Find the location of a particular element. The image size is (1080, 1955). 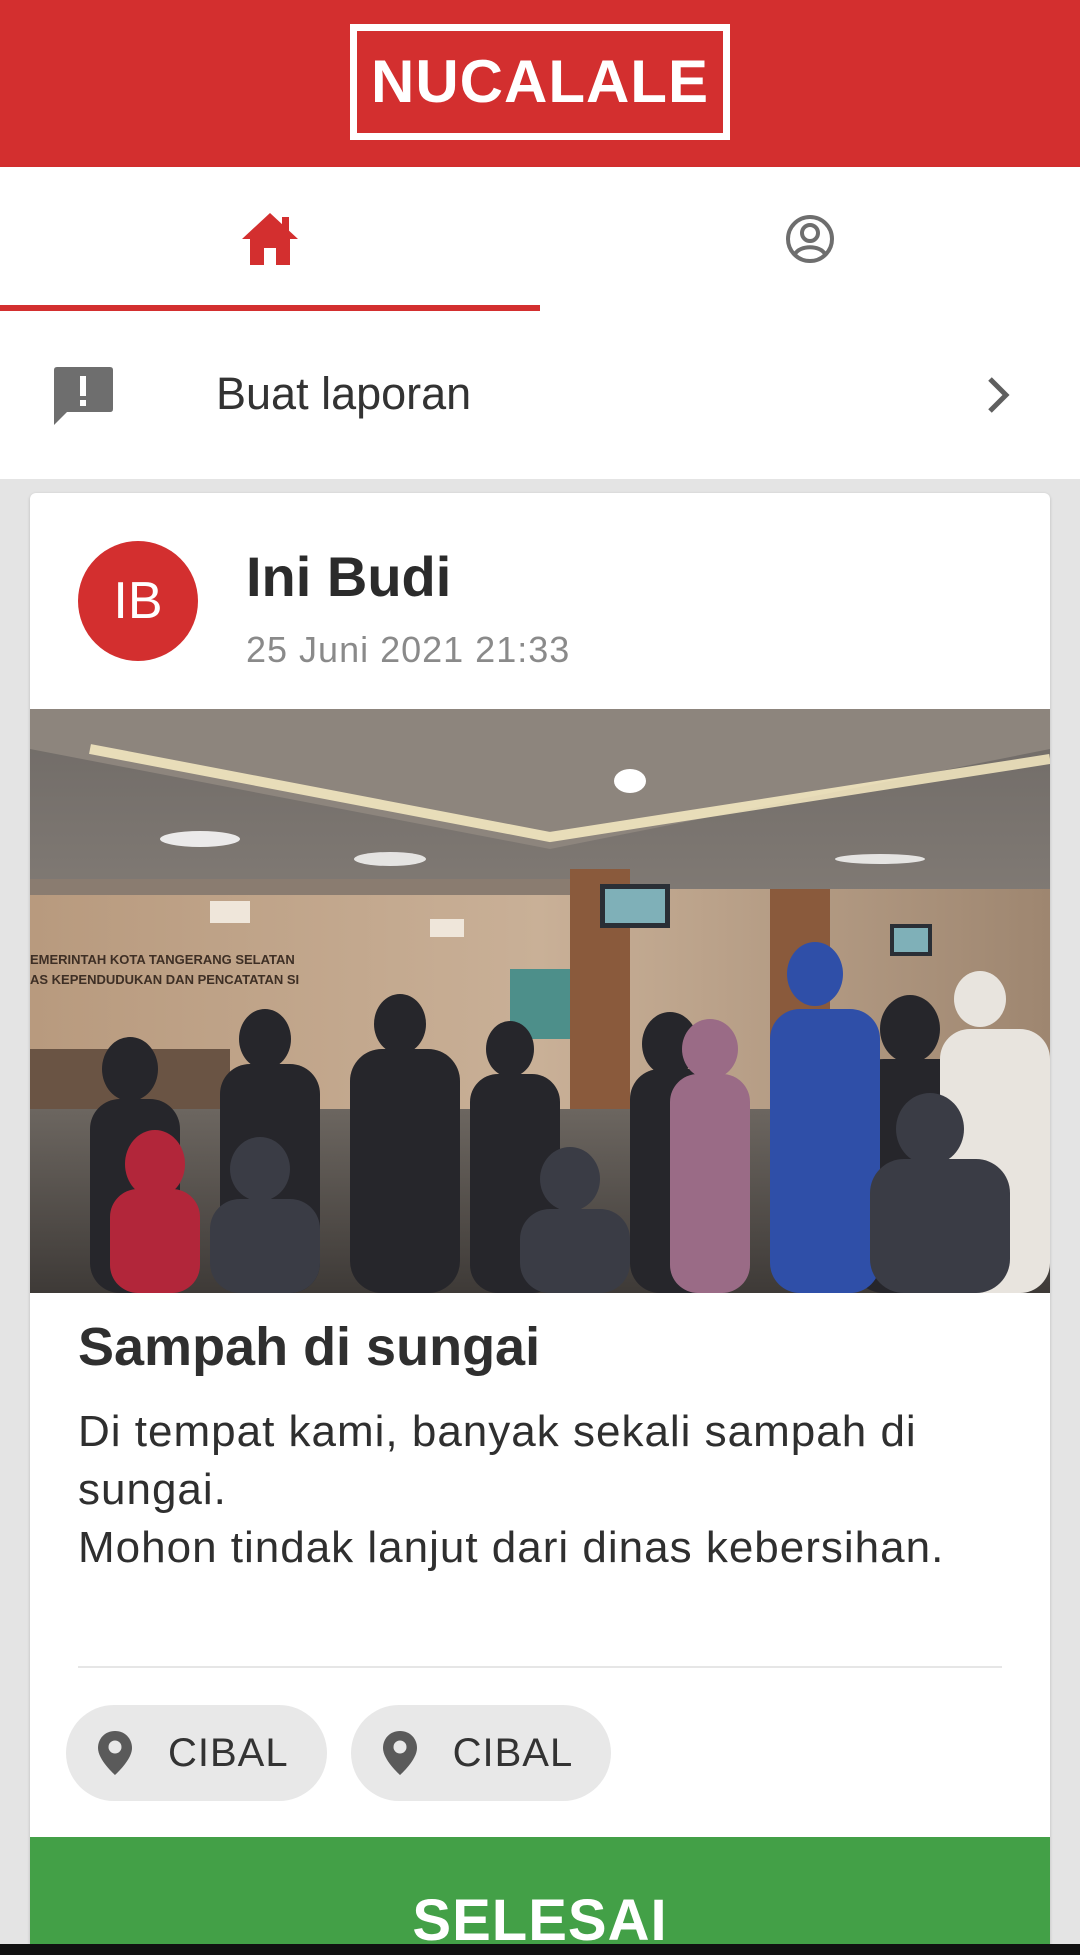

create-report-row: Buat laporan is located at coordinates (540, 395).